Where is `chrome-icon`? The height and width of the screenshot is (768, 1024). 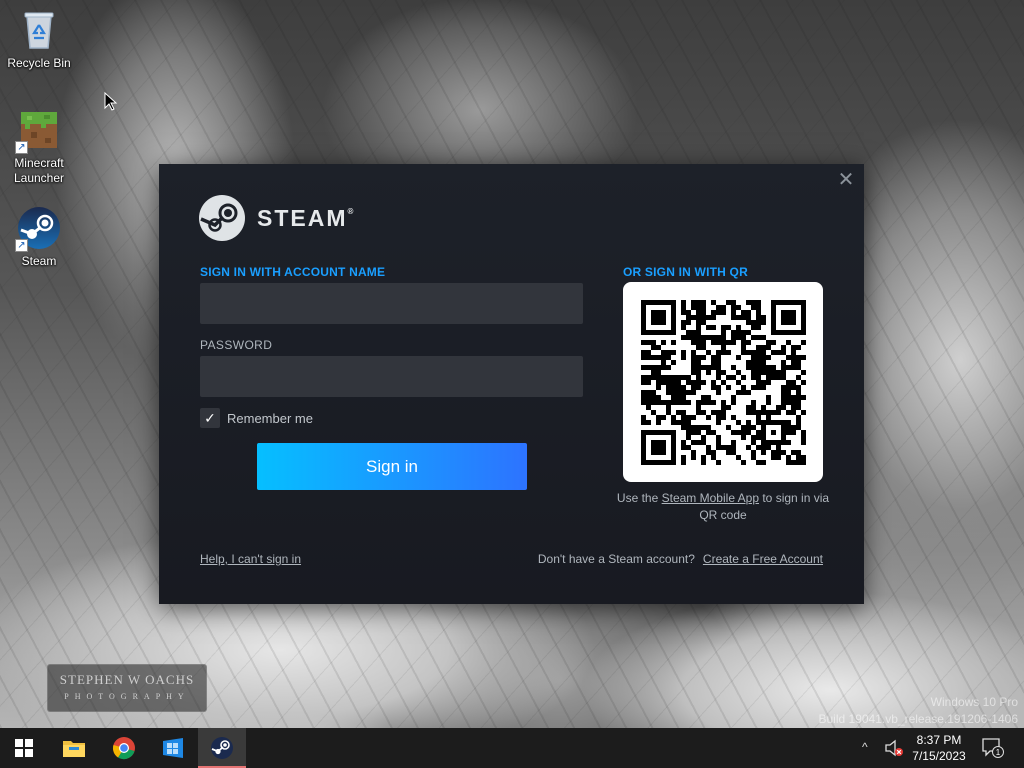 chrome-icon is located at coordinates (123, 748).